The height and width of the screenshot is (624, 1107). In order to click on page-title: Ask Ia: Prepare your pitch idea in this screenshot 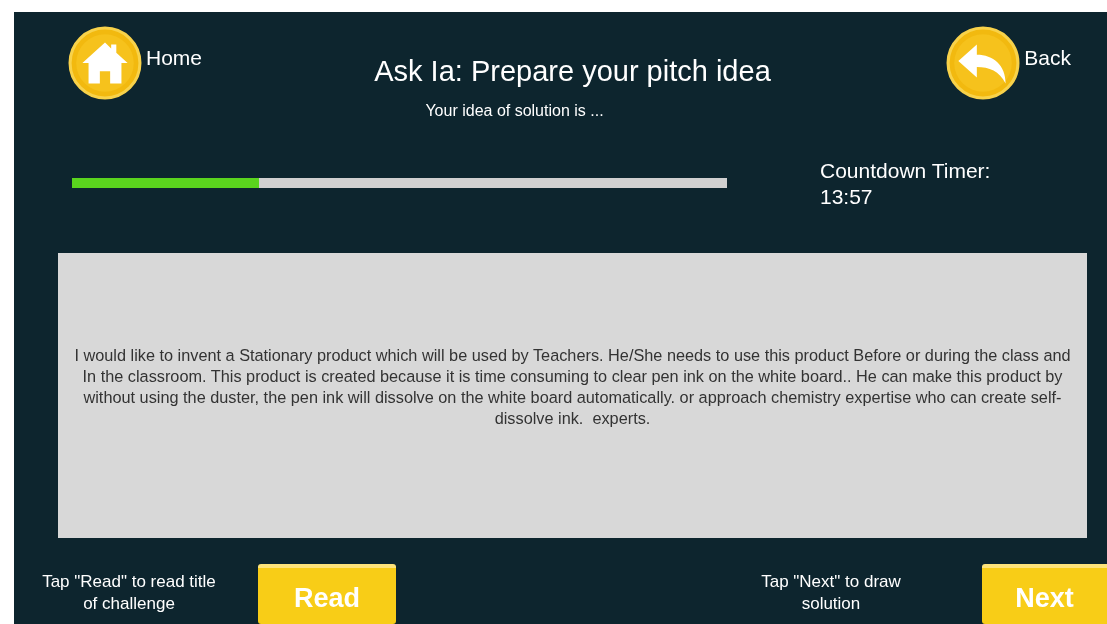, I will do `click(572, 71)`.